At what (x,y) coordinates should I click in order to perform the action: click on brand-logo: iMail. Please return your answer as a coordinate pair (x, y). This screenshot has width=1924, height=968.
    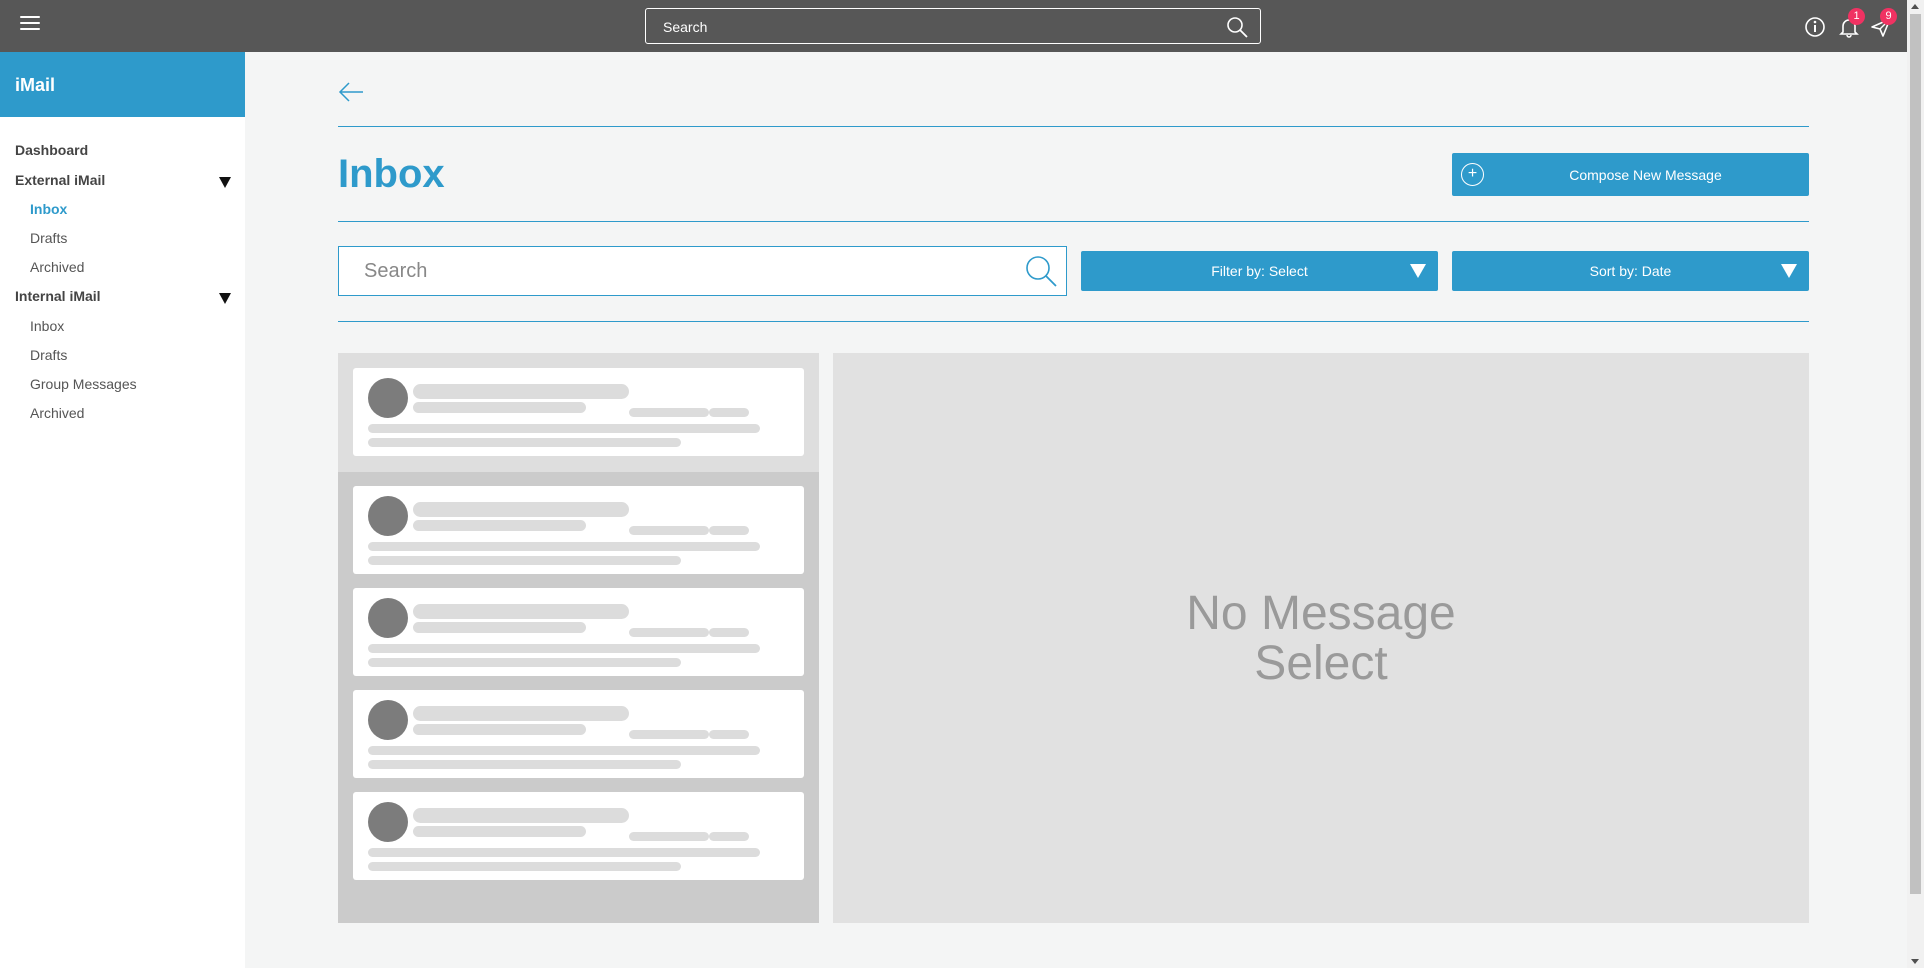
    Looking at the image, I should click on (122, 84).